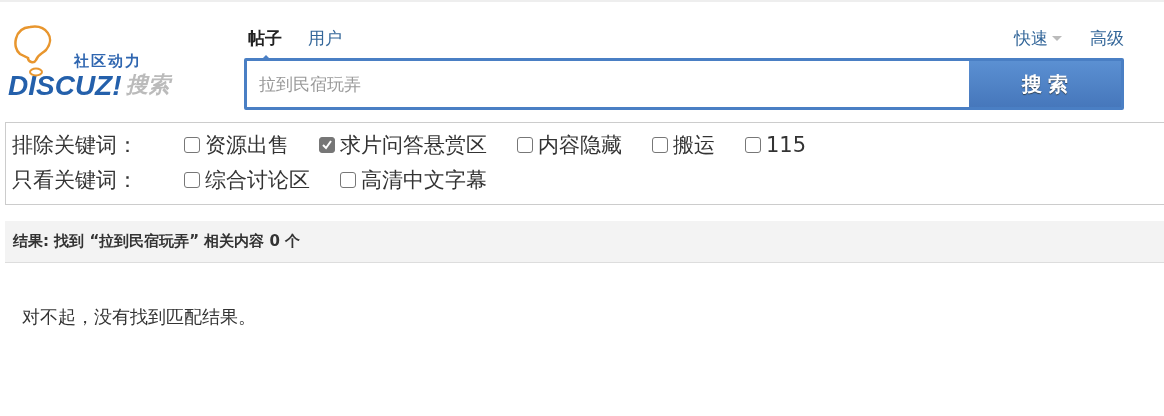  I want to click on advanced-link: 高级, so click(1107, 38).